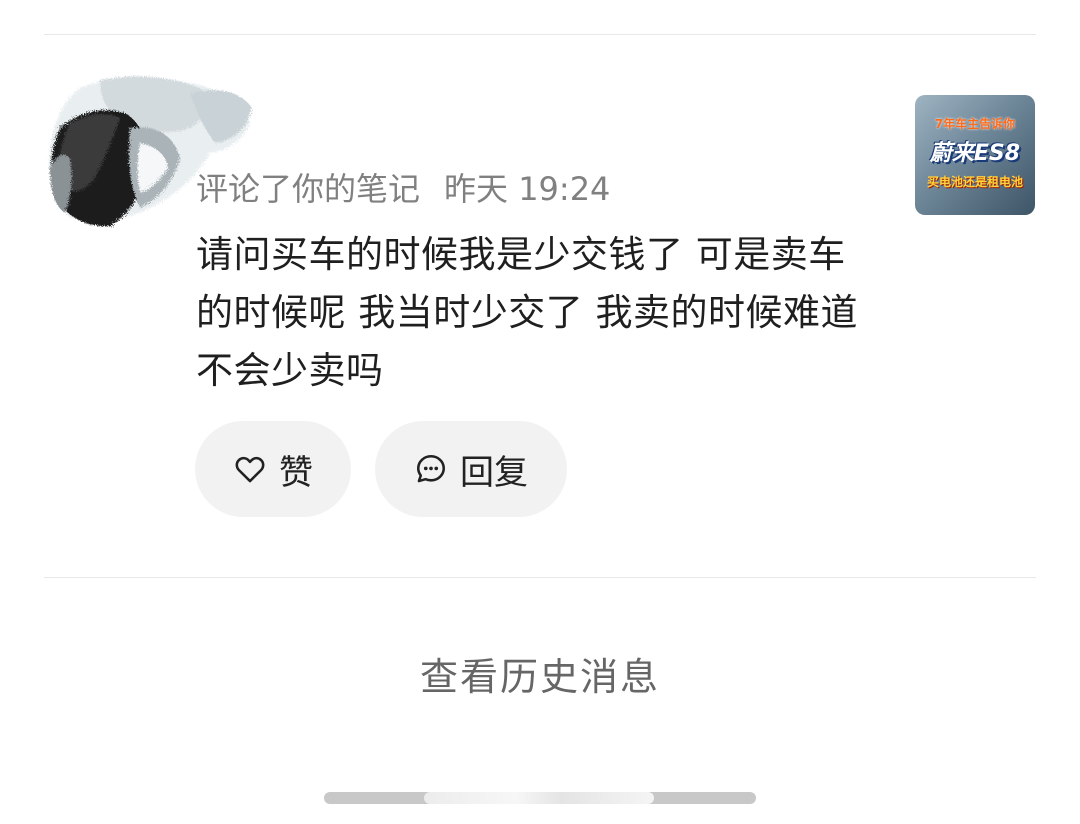 The image size is (1080, 824). I want to click on action-text: 评论了你的笔记, so click(308, 189).